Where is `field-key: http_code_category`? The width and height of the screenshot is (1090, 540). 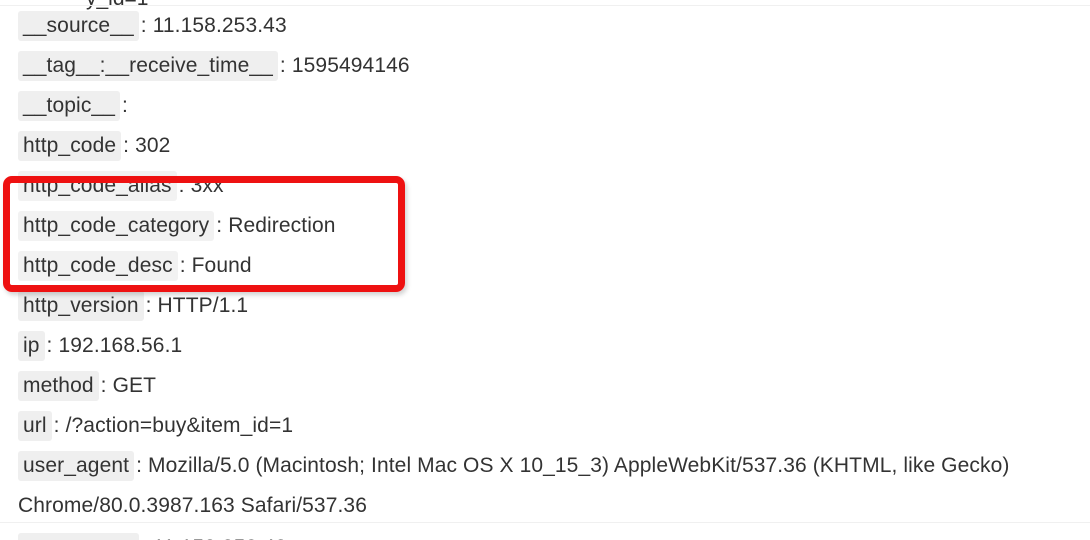 field-key: http_code_category is located at coordinates (116, 226).